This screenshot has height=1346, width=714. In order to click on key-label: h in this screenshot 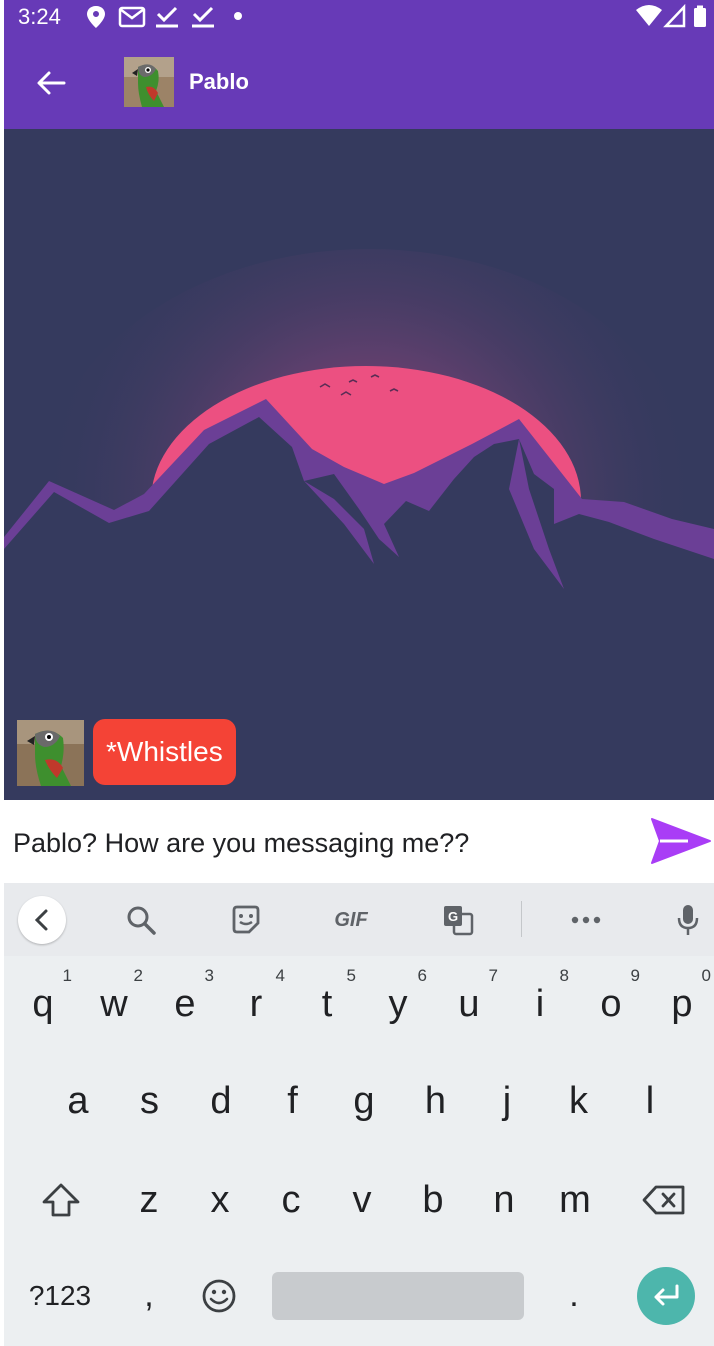, I will do `click(435, 1100)`.